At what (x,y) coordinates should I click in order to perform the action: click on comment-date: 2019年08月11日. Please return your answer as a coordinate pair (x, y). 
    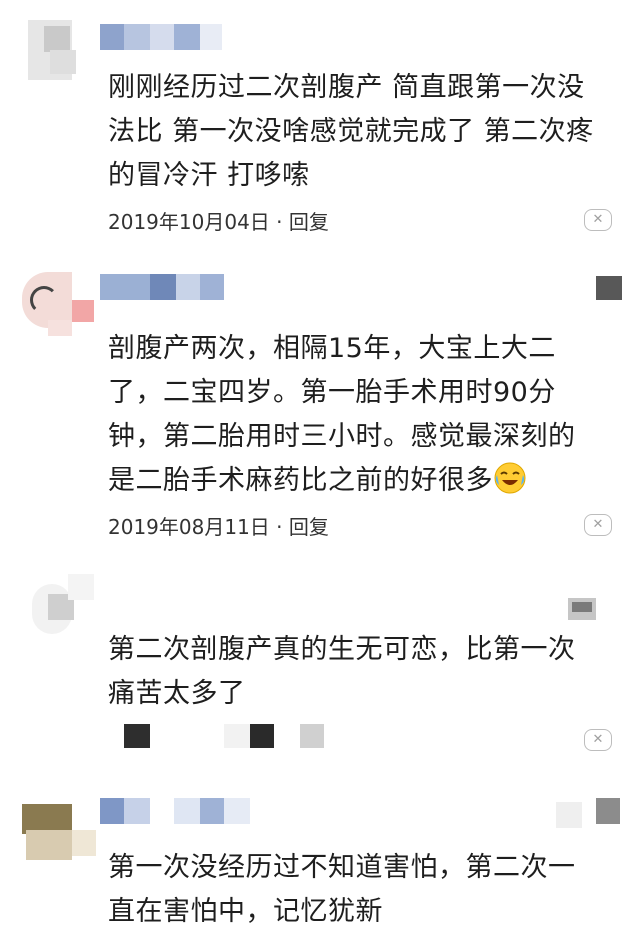
    Looking at the image, I should click on (189, 527).